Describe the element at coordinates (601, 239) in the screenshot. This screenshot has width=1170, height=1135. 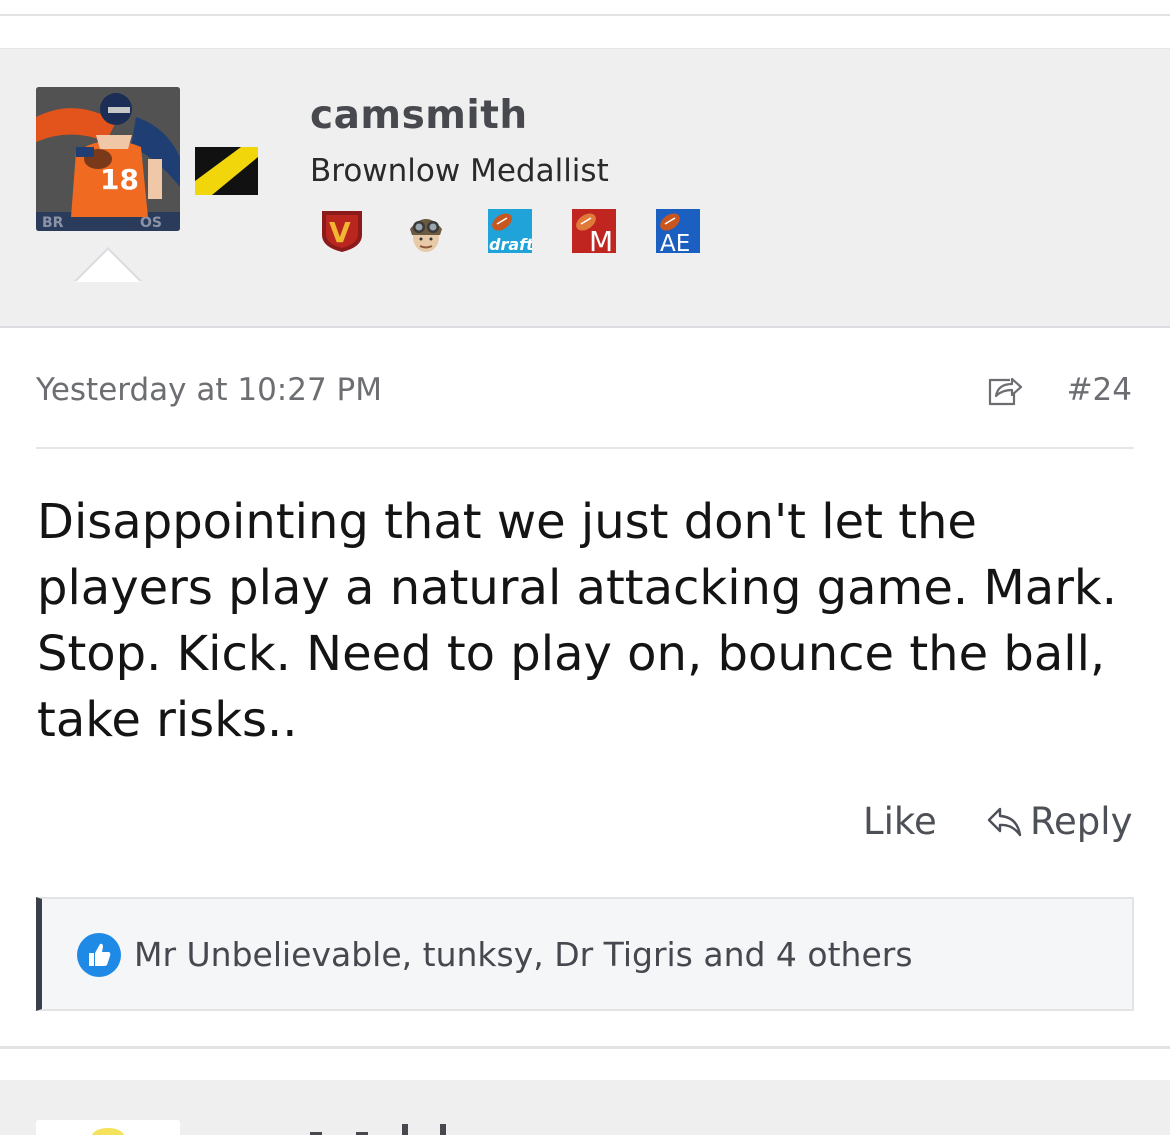
I see `svg-text: M` at that location.